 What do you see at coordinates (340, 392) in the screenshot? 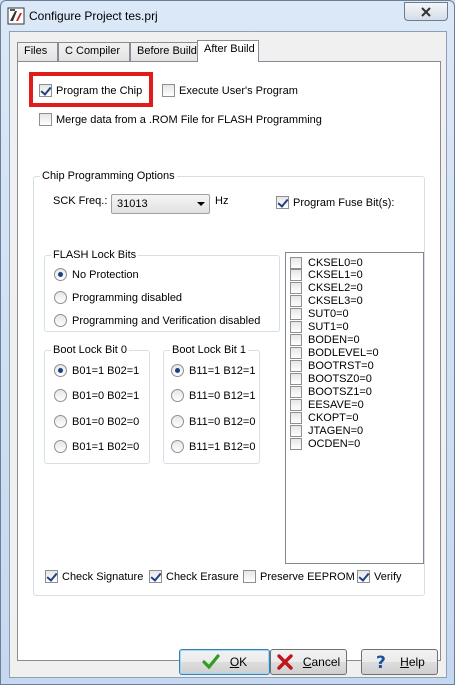
I see `fuse-bit-label: BOOTSZ1=0` at bounding box center [340, 392].